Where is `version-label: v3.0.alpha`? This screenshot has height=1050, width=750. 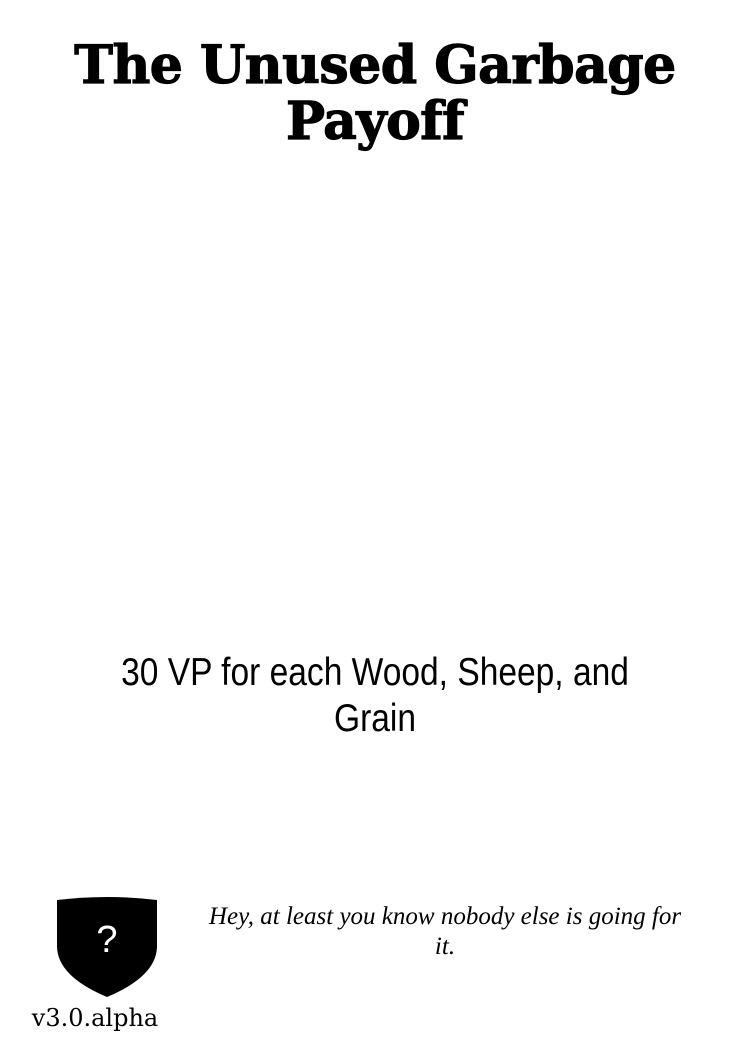 version-label: v3.0.alpha is located at coordinates (95, 1018).